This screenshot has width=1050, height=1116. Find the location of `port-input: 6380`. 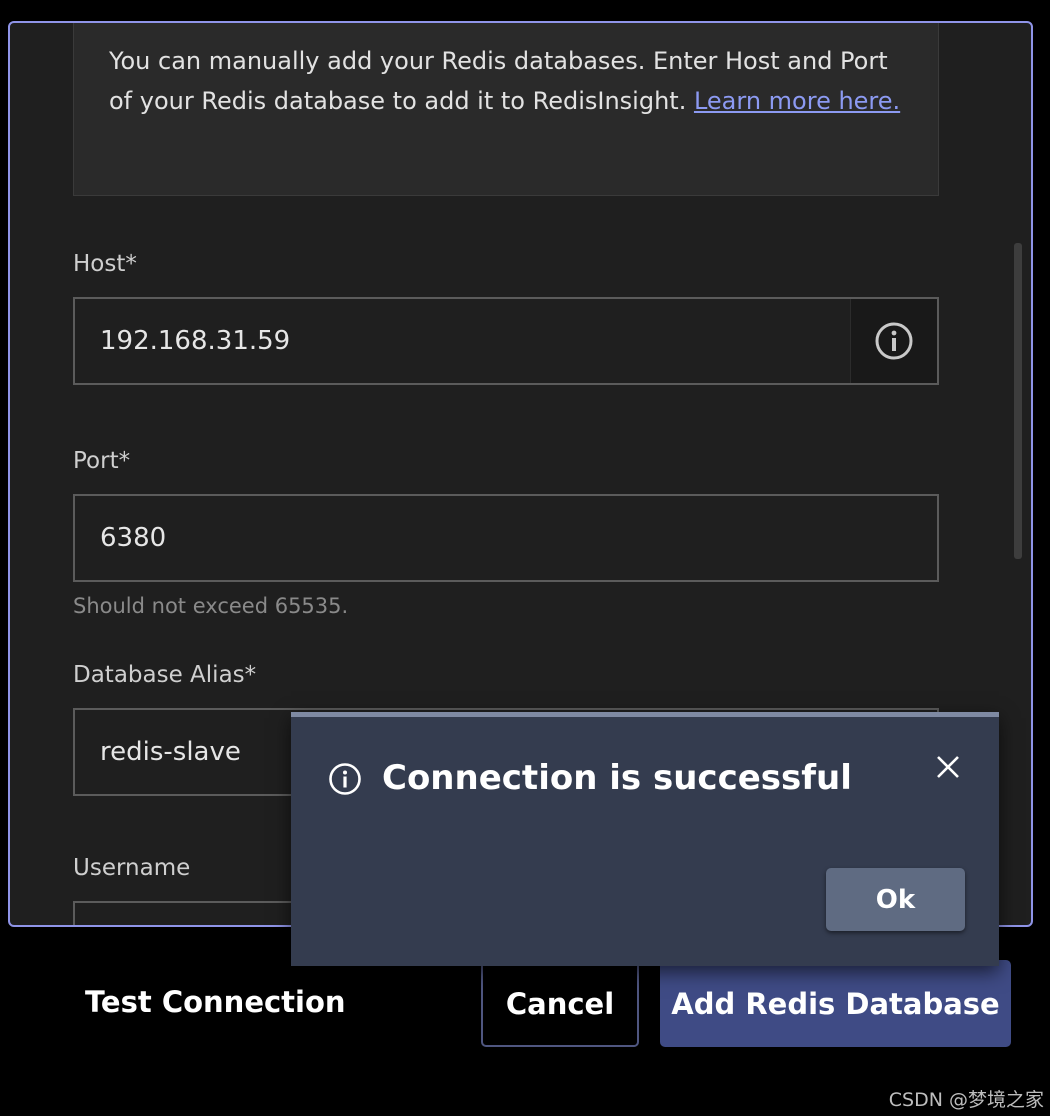

port-input: 6380 is located at coordinates (506, 538).